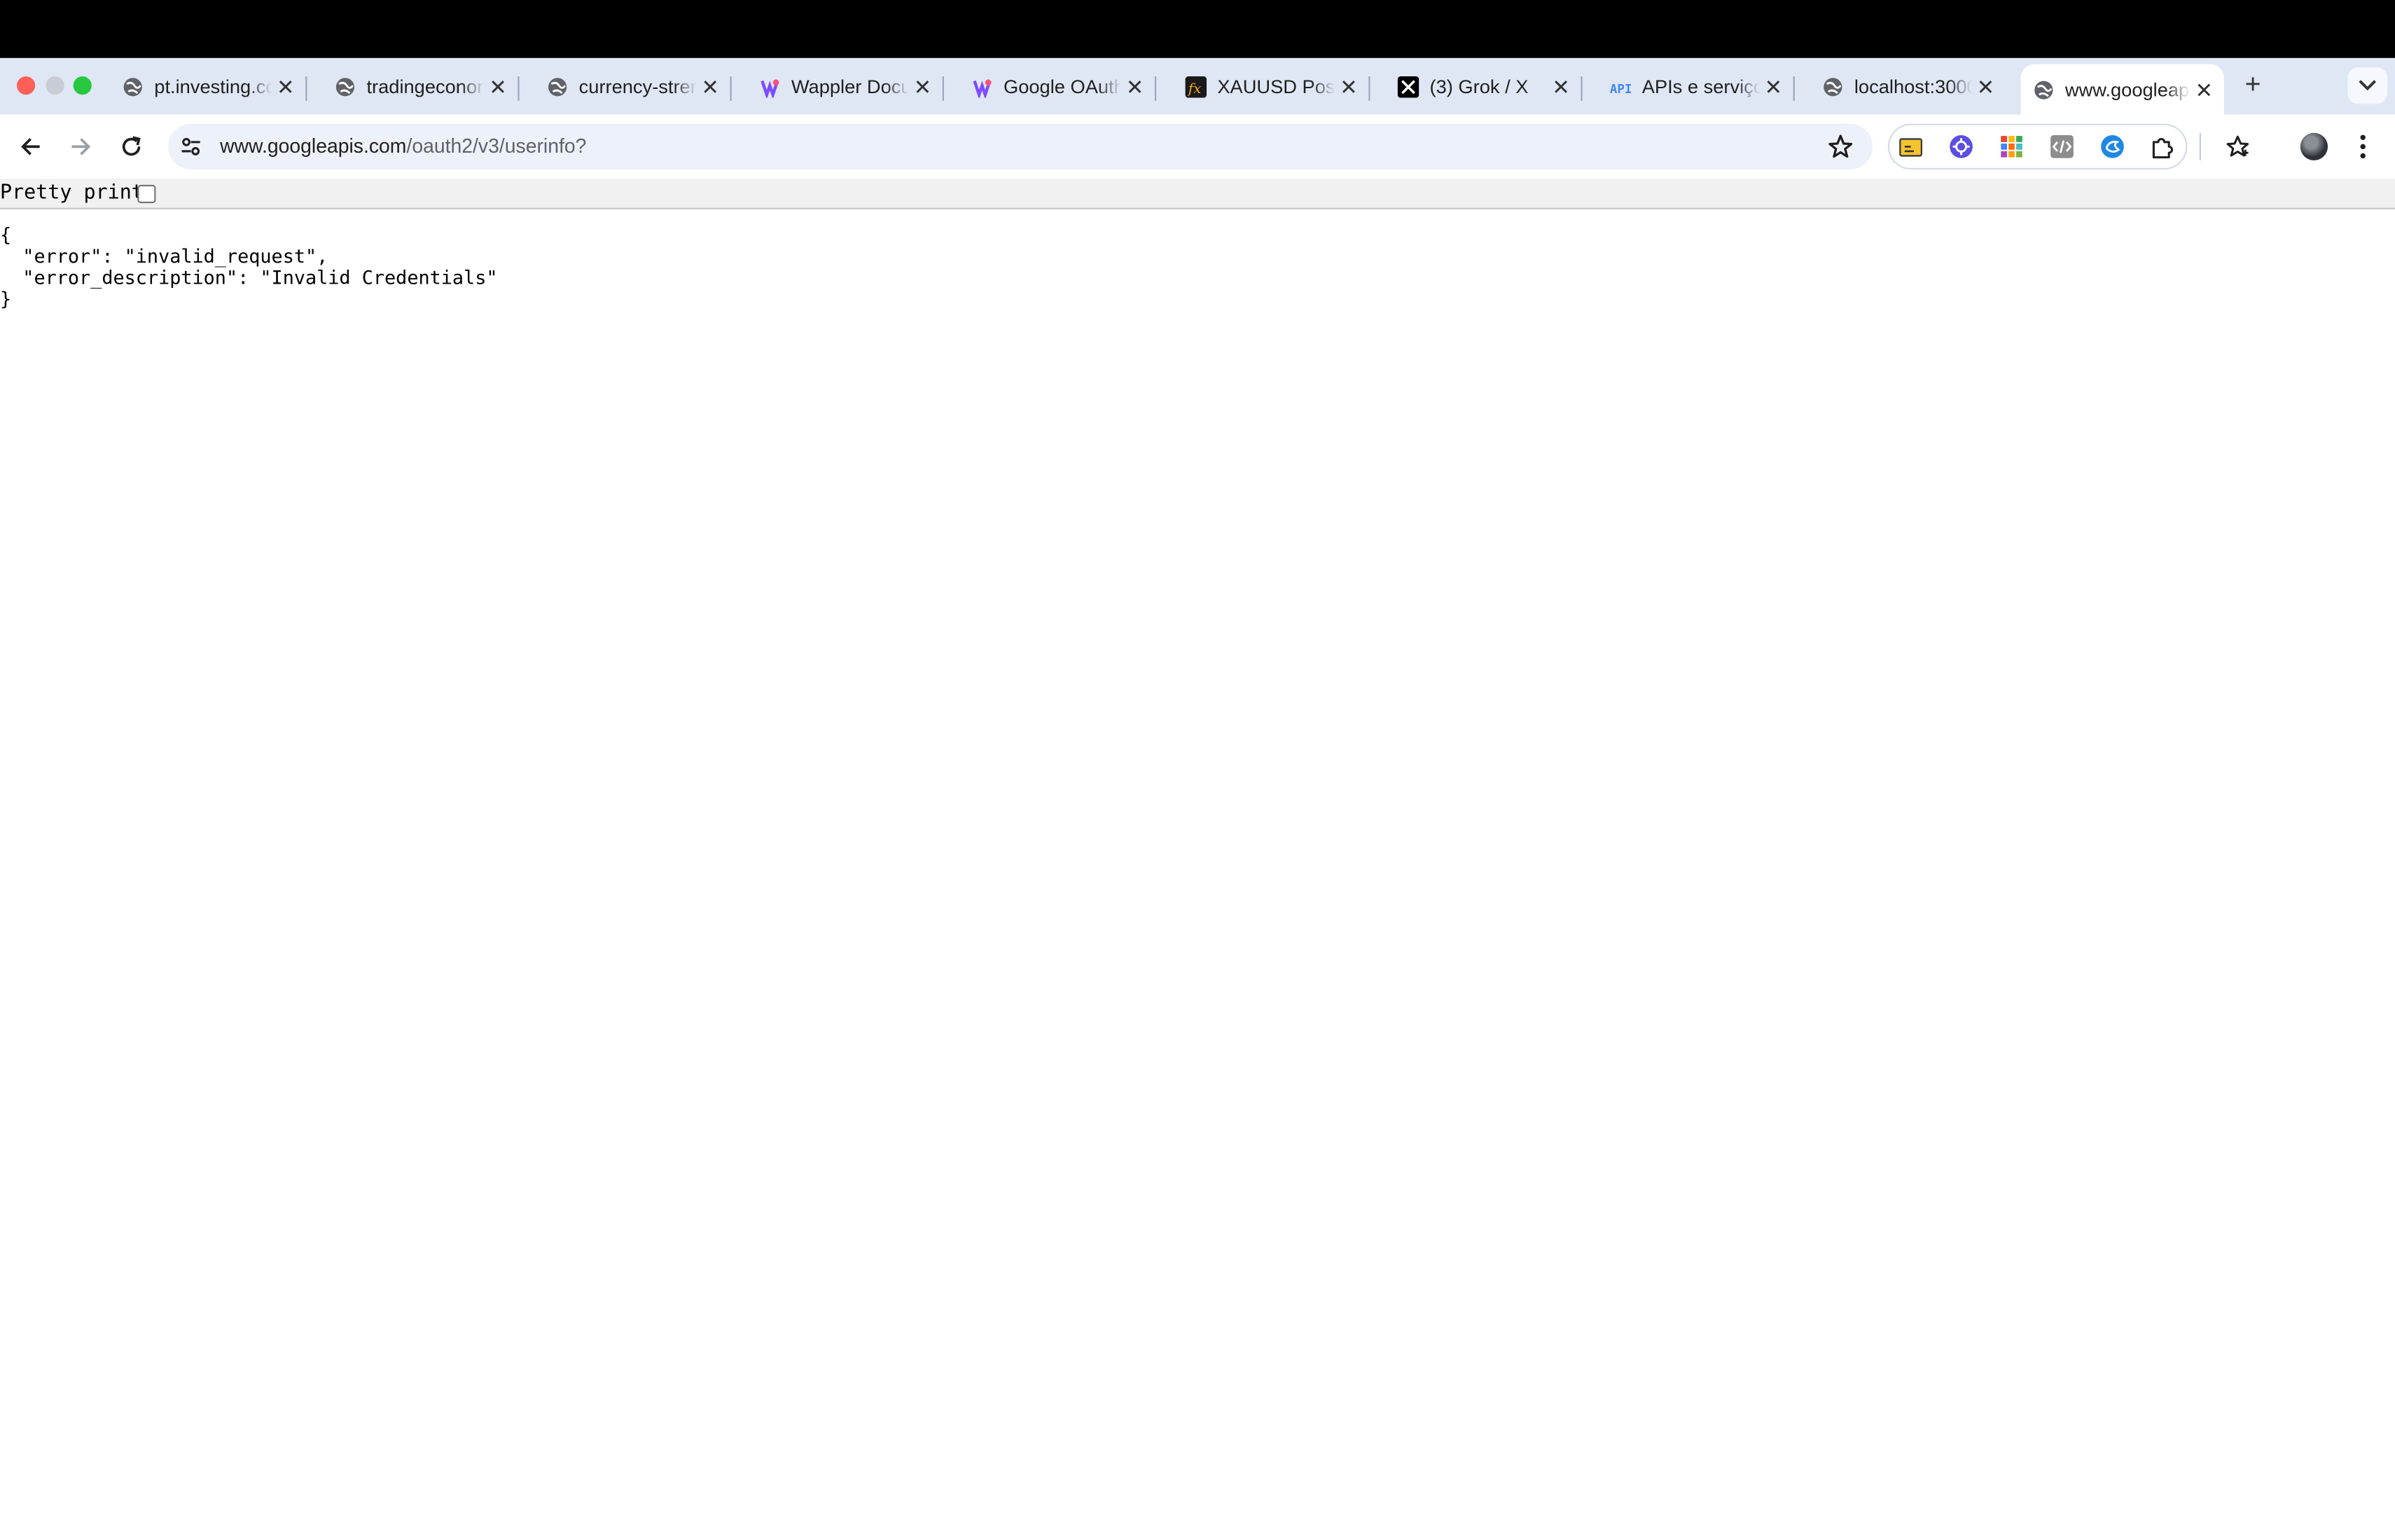 This screenshot has height=1540, width=2395. What do you see at coordinates (2163, 146) in the screenshot?
I see `puzzle-extensions-icon` at bounding box center [2163, 146].